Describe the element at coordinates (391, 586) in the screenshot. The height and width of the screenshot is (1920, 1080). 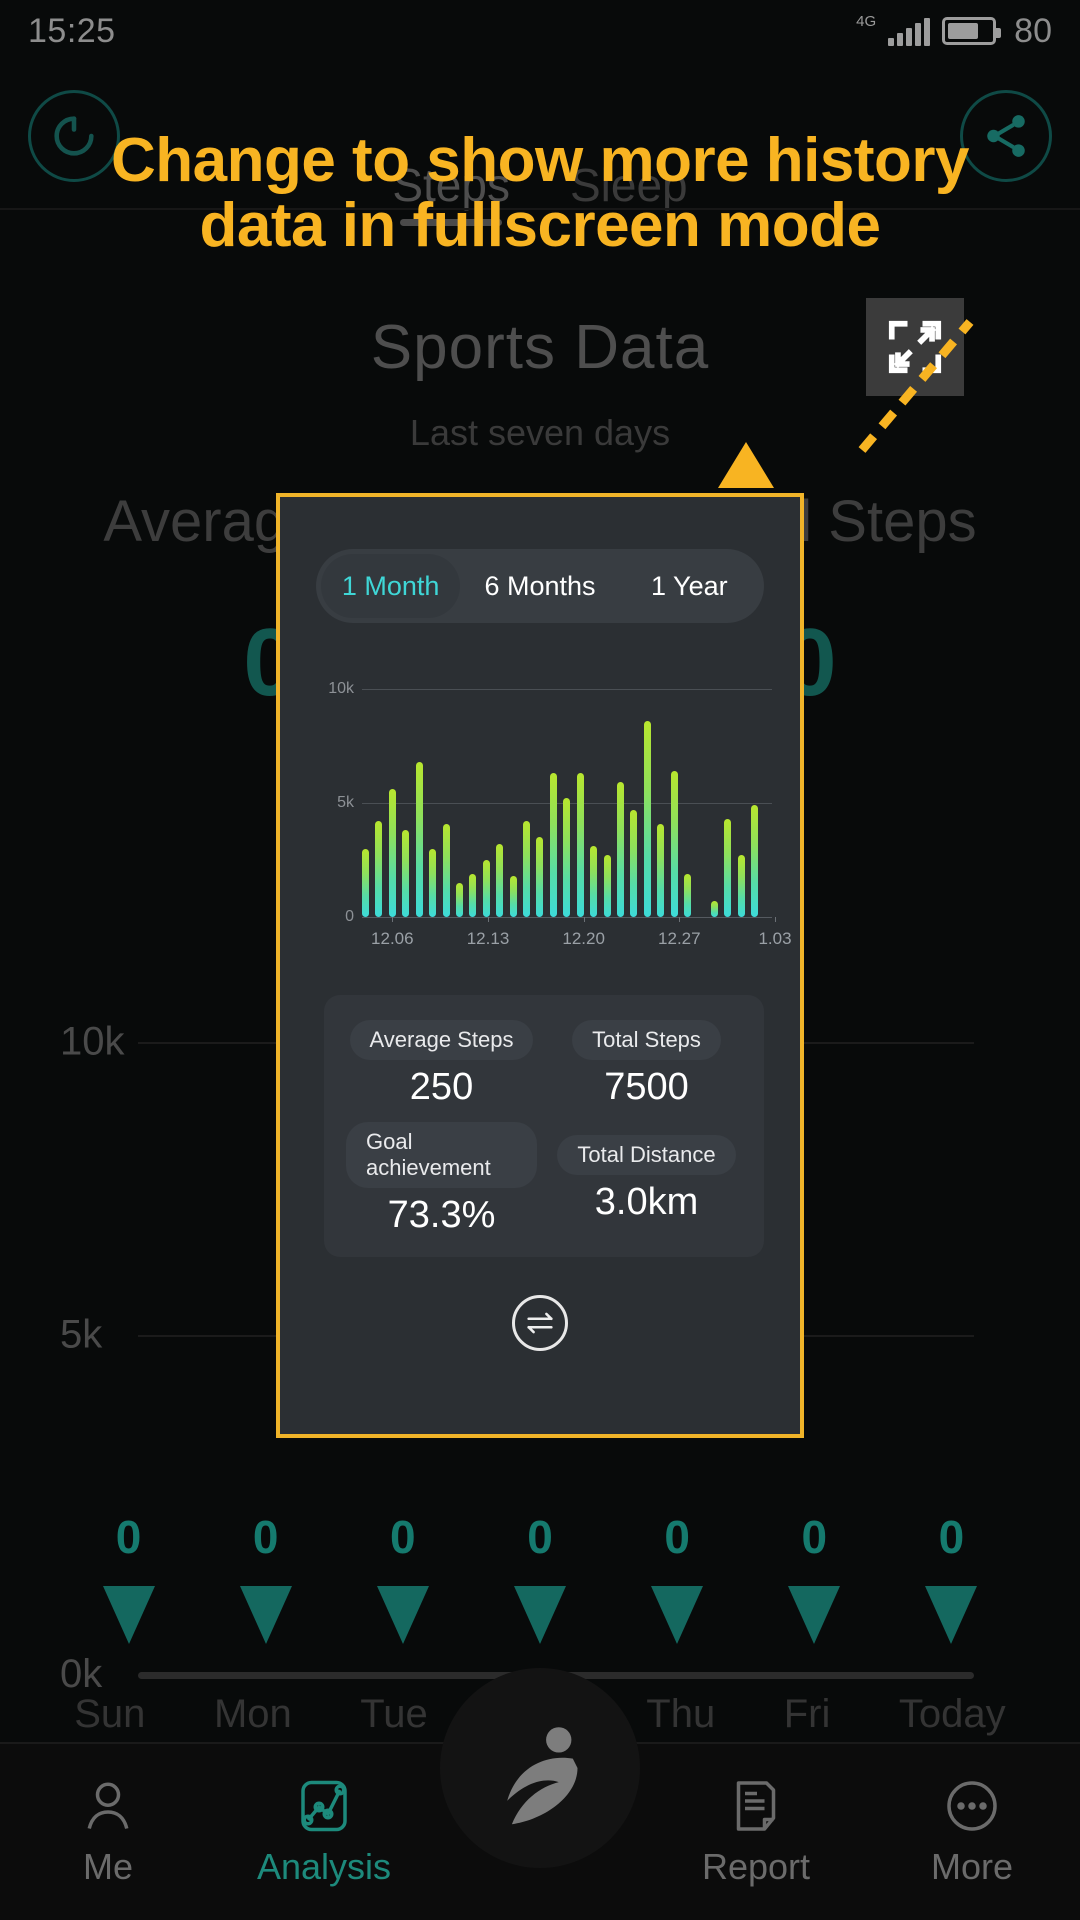
I see `segment-1-month: 1 Month` at that location.